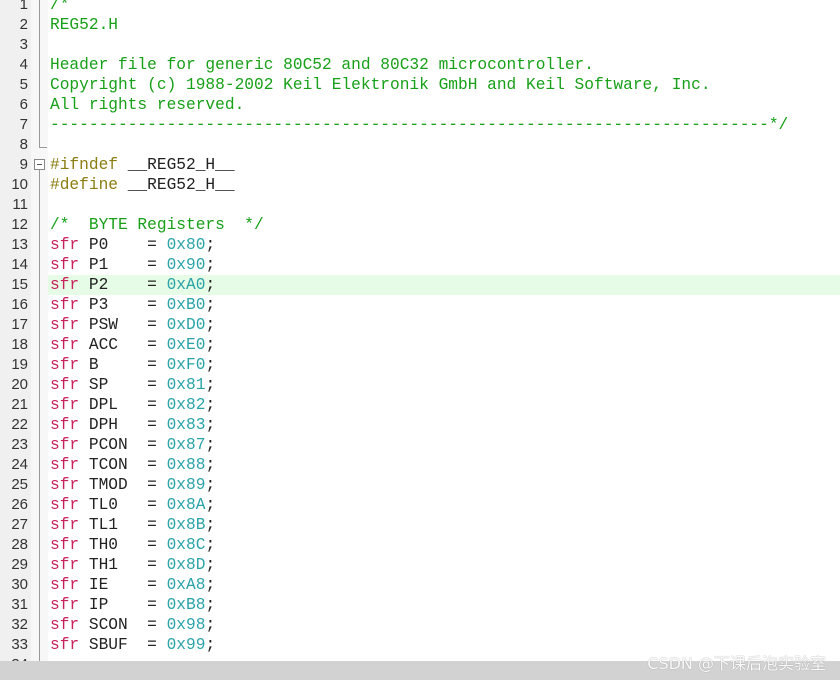 The image size is (840, 680). Describe the element at coordinates (15, 325) in the screenshot. I see `line-number: 17` at that location.